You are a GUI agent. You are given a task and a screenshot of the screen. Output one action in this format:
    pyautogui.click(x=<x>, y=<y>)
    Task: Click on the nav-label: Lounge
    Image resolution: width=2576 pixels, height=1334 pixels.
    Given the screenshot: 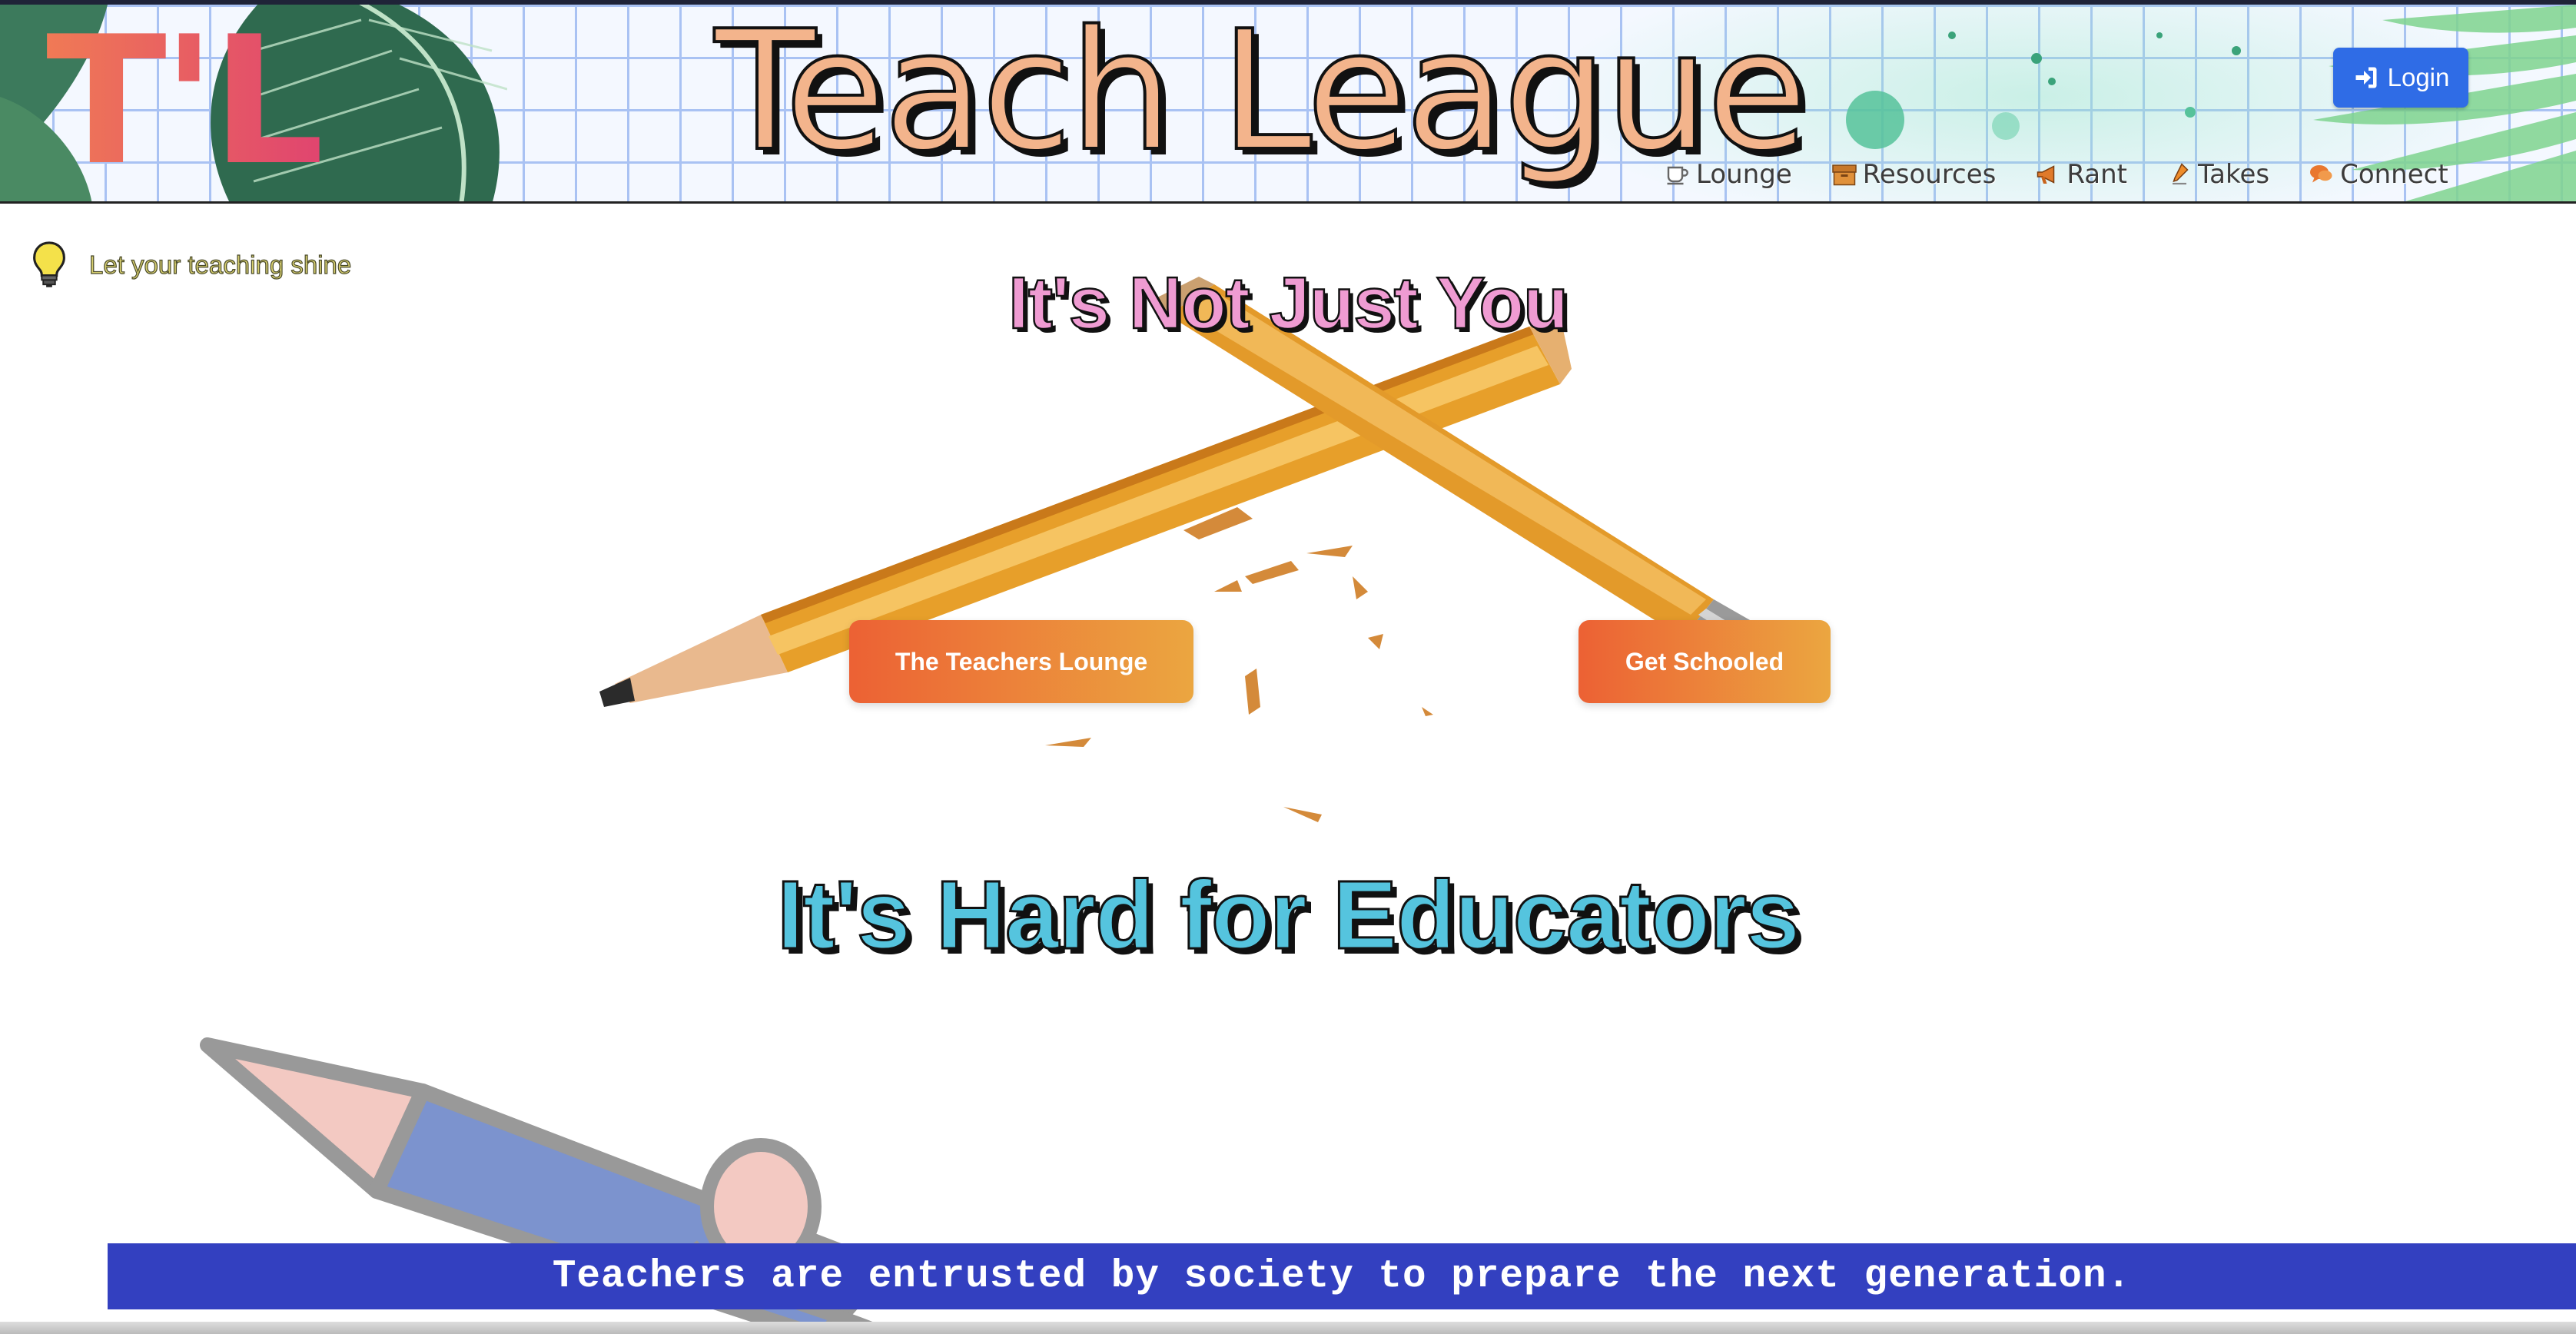 What is the action you would take?
    pyautogui.click(x=1744, y=175)
    